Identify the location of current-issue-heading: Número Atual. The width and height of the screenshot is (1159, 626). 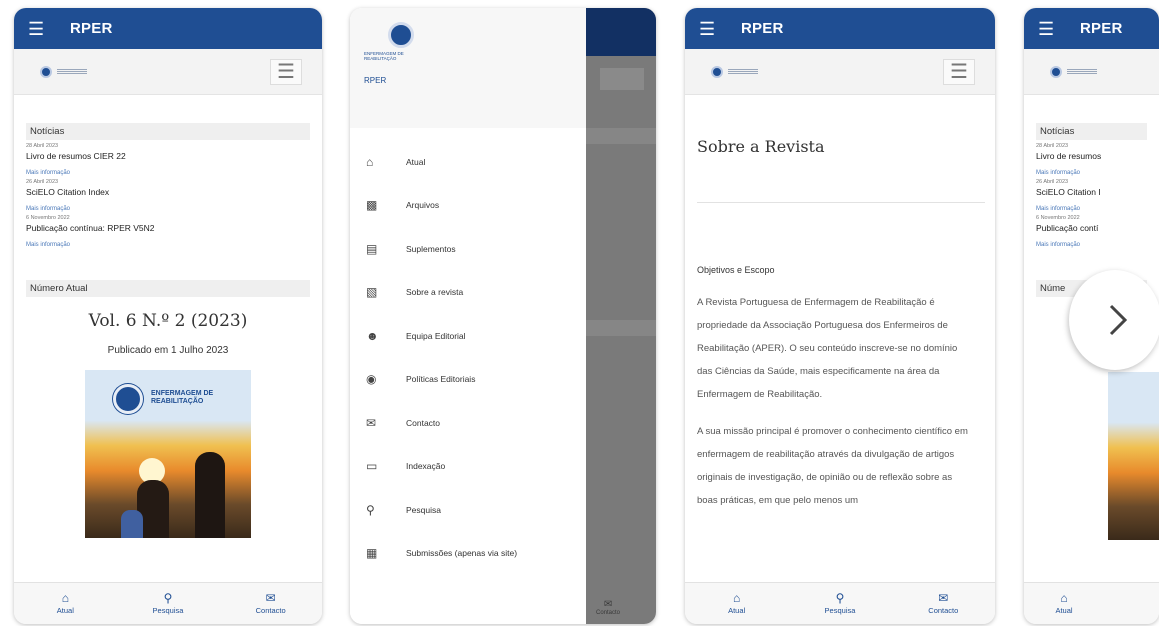
(168, 288).